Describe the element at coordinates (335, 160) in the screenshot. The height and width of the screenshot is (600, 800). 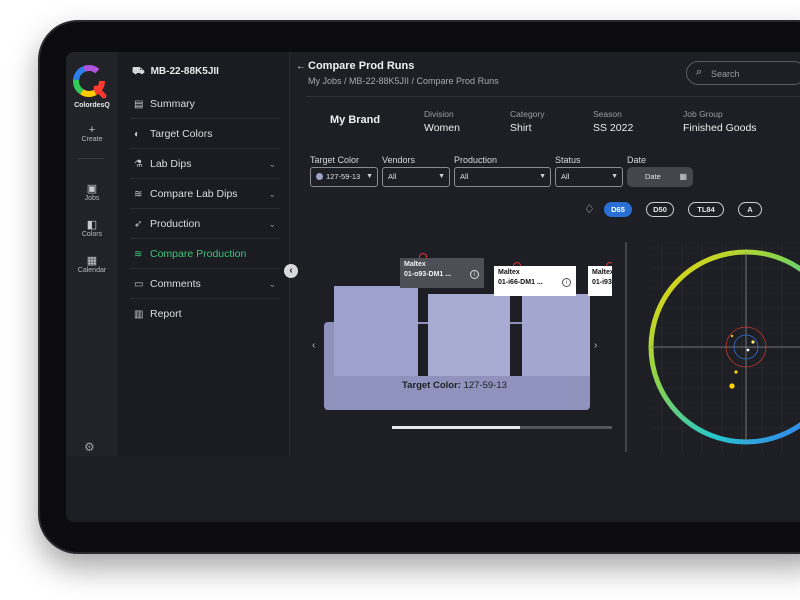
I see `target-color-label: Target Color` at that location.